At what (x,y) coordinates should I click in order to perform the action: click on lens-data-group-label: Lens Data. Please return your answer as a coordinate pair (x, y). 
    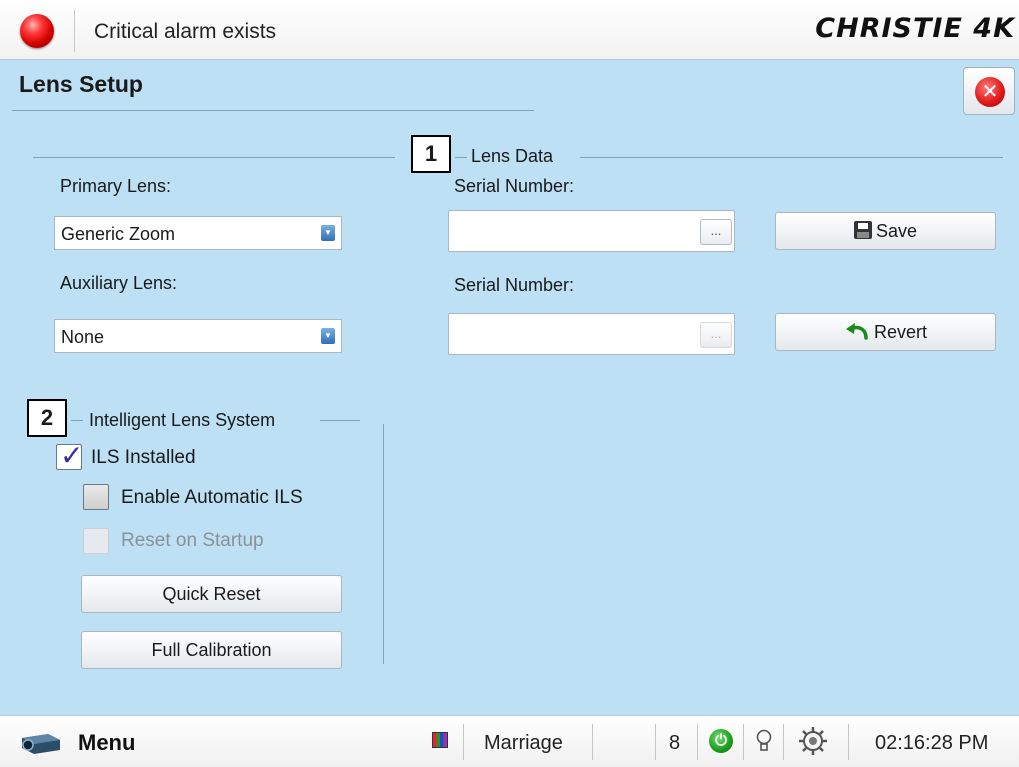
    Looking at the image, I should click on (512, 156).